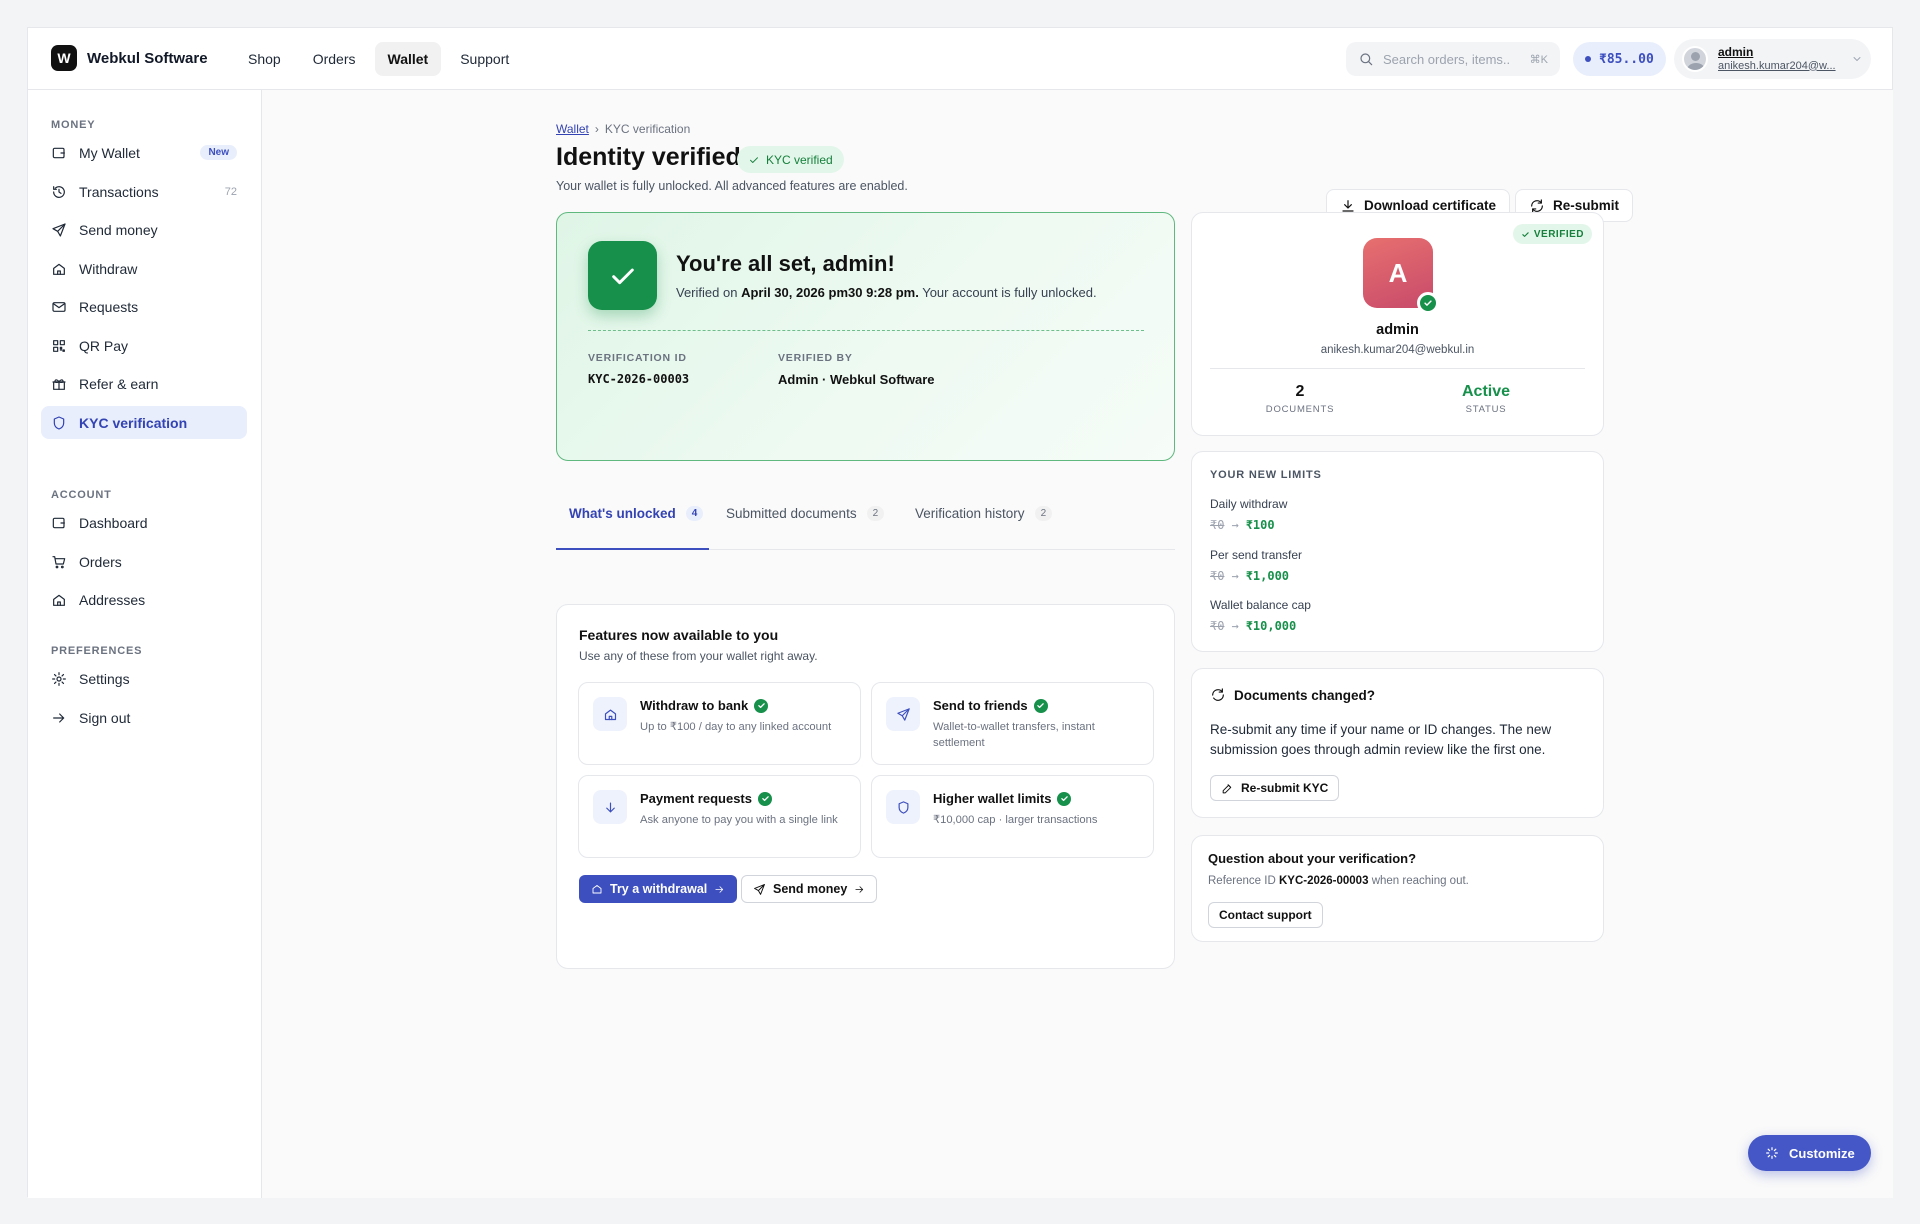 This screenshot has width=1920, height=1224. I want to click on profile-initial: A, so click(1398, 272).